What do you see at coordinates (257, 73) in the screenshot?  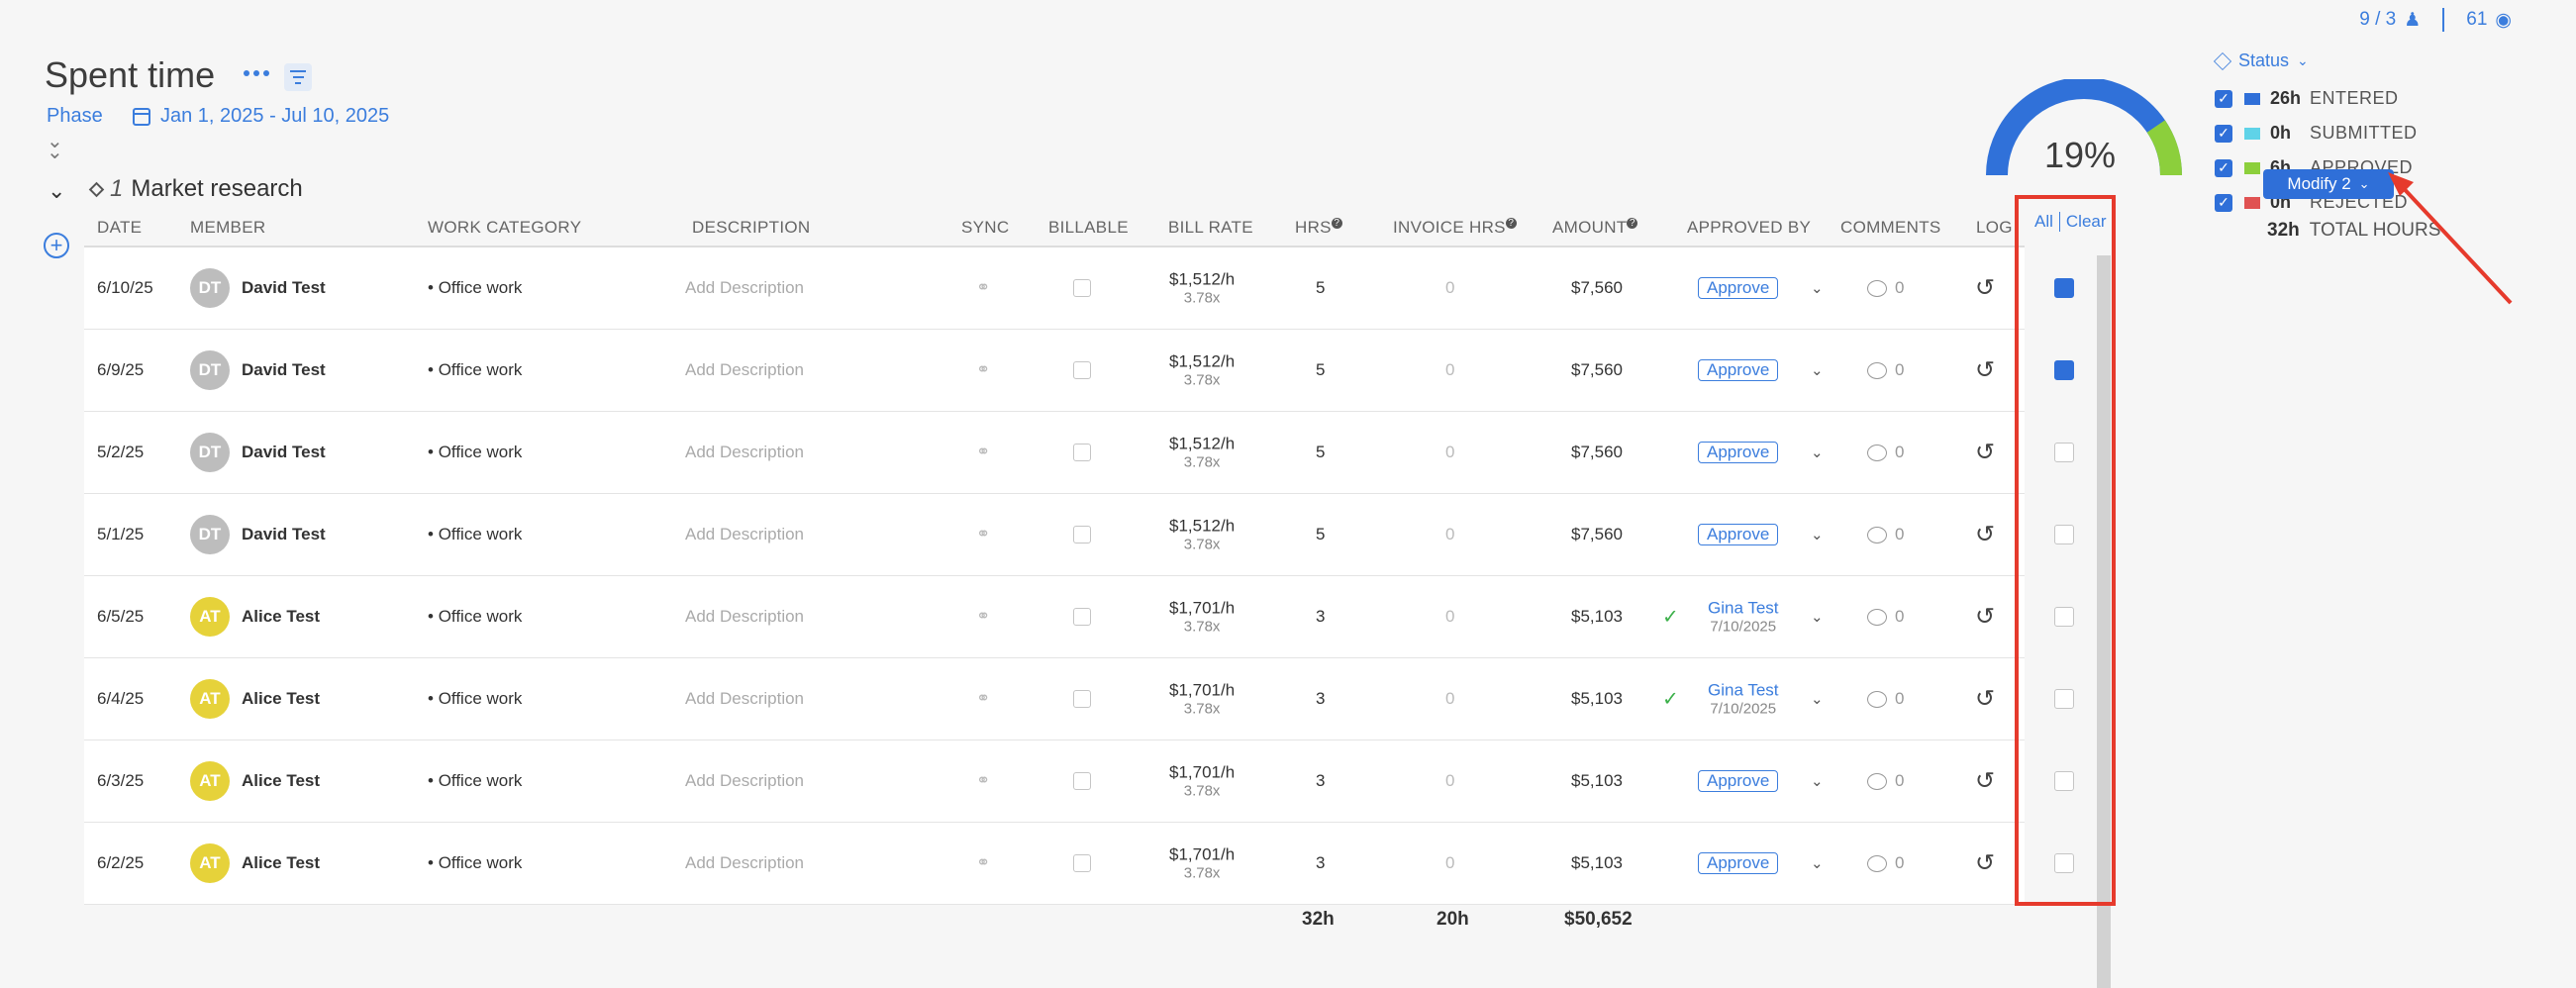 I see `more-options-icon` at bounding box center [257, 73].